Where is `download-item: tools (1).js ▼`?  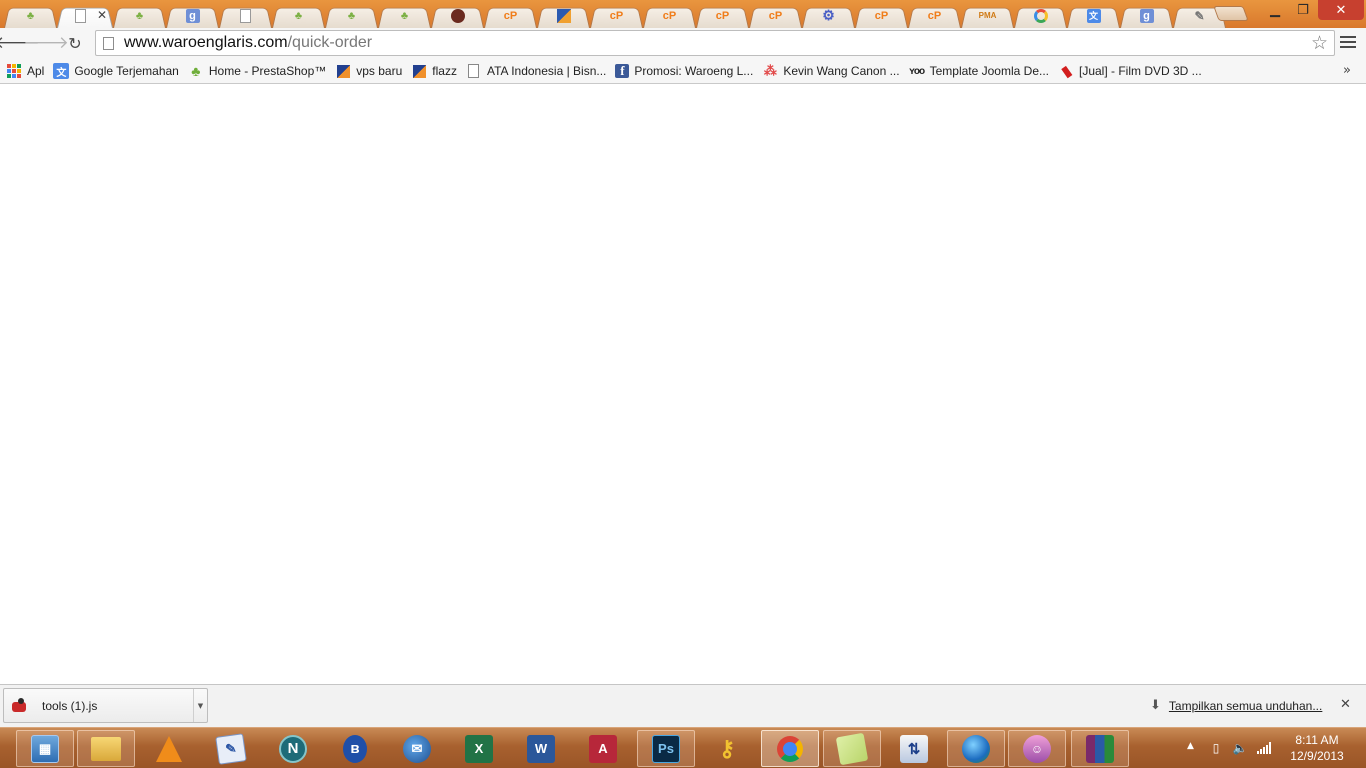
download-item: tools (1).js ▼ is located at coordinates (105, 705).